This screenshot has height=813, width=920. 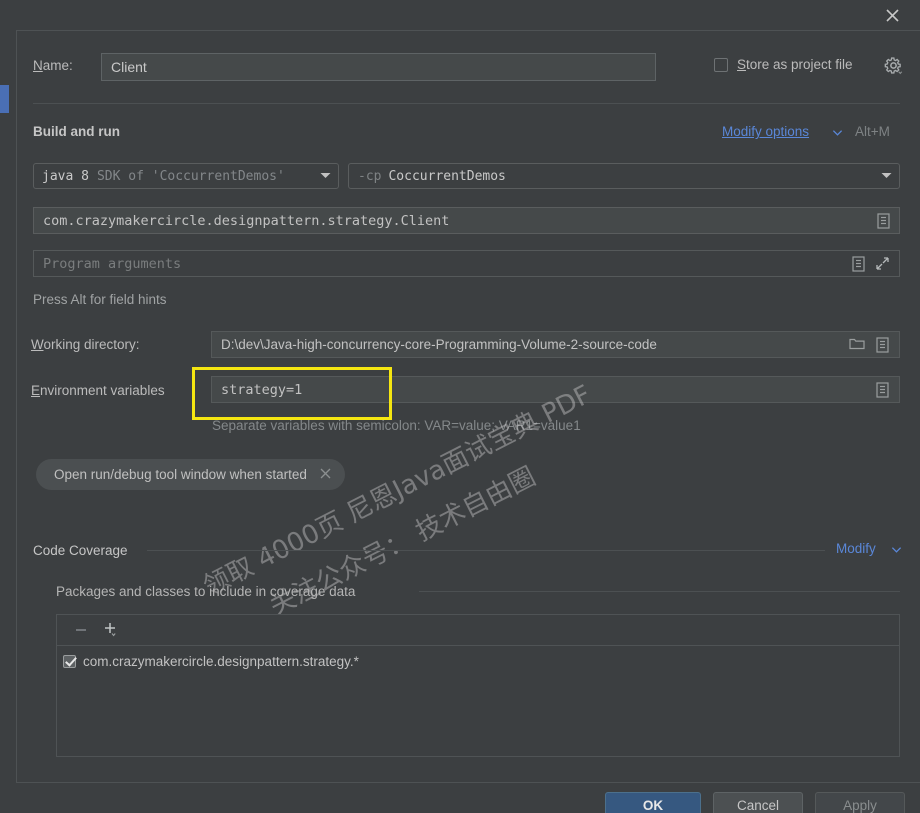 I want to click on expand-editor-icon, so click(x=883, y=264).